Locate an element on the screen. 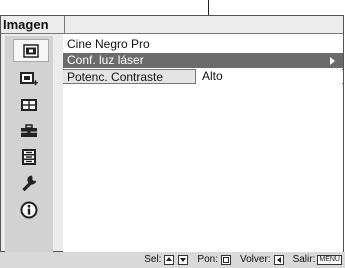  submenu-arrow-icon is located at coordinates (332, 61).